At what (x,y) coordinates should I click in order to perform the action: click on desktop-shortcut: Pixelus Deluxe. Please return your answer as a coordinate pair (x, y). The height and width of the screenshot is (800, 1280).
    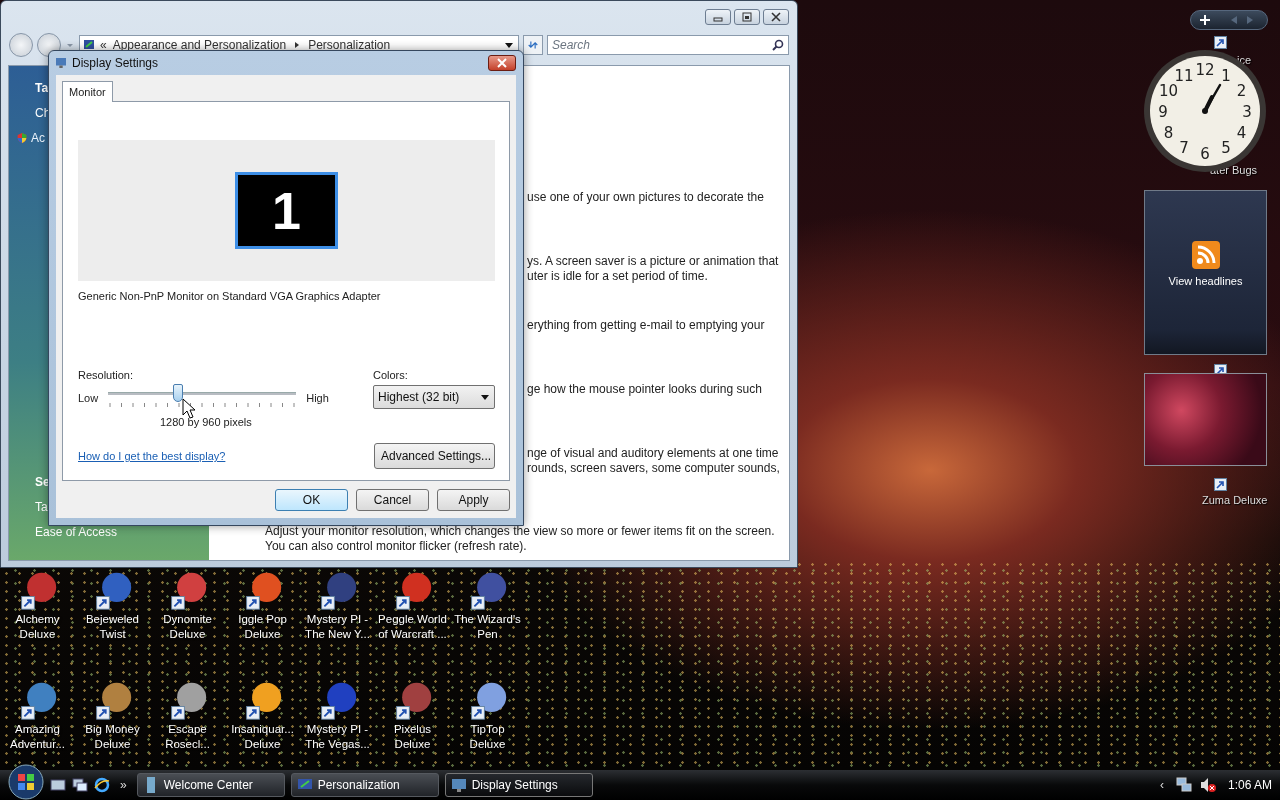
    Looking at the image, I should click on (412, 716).